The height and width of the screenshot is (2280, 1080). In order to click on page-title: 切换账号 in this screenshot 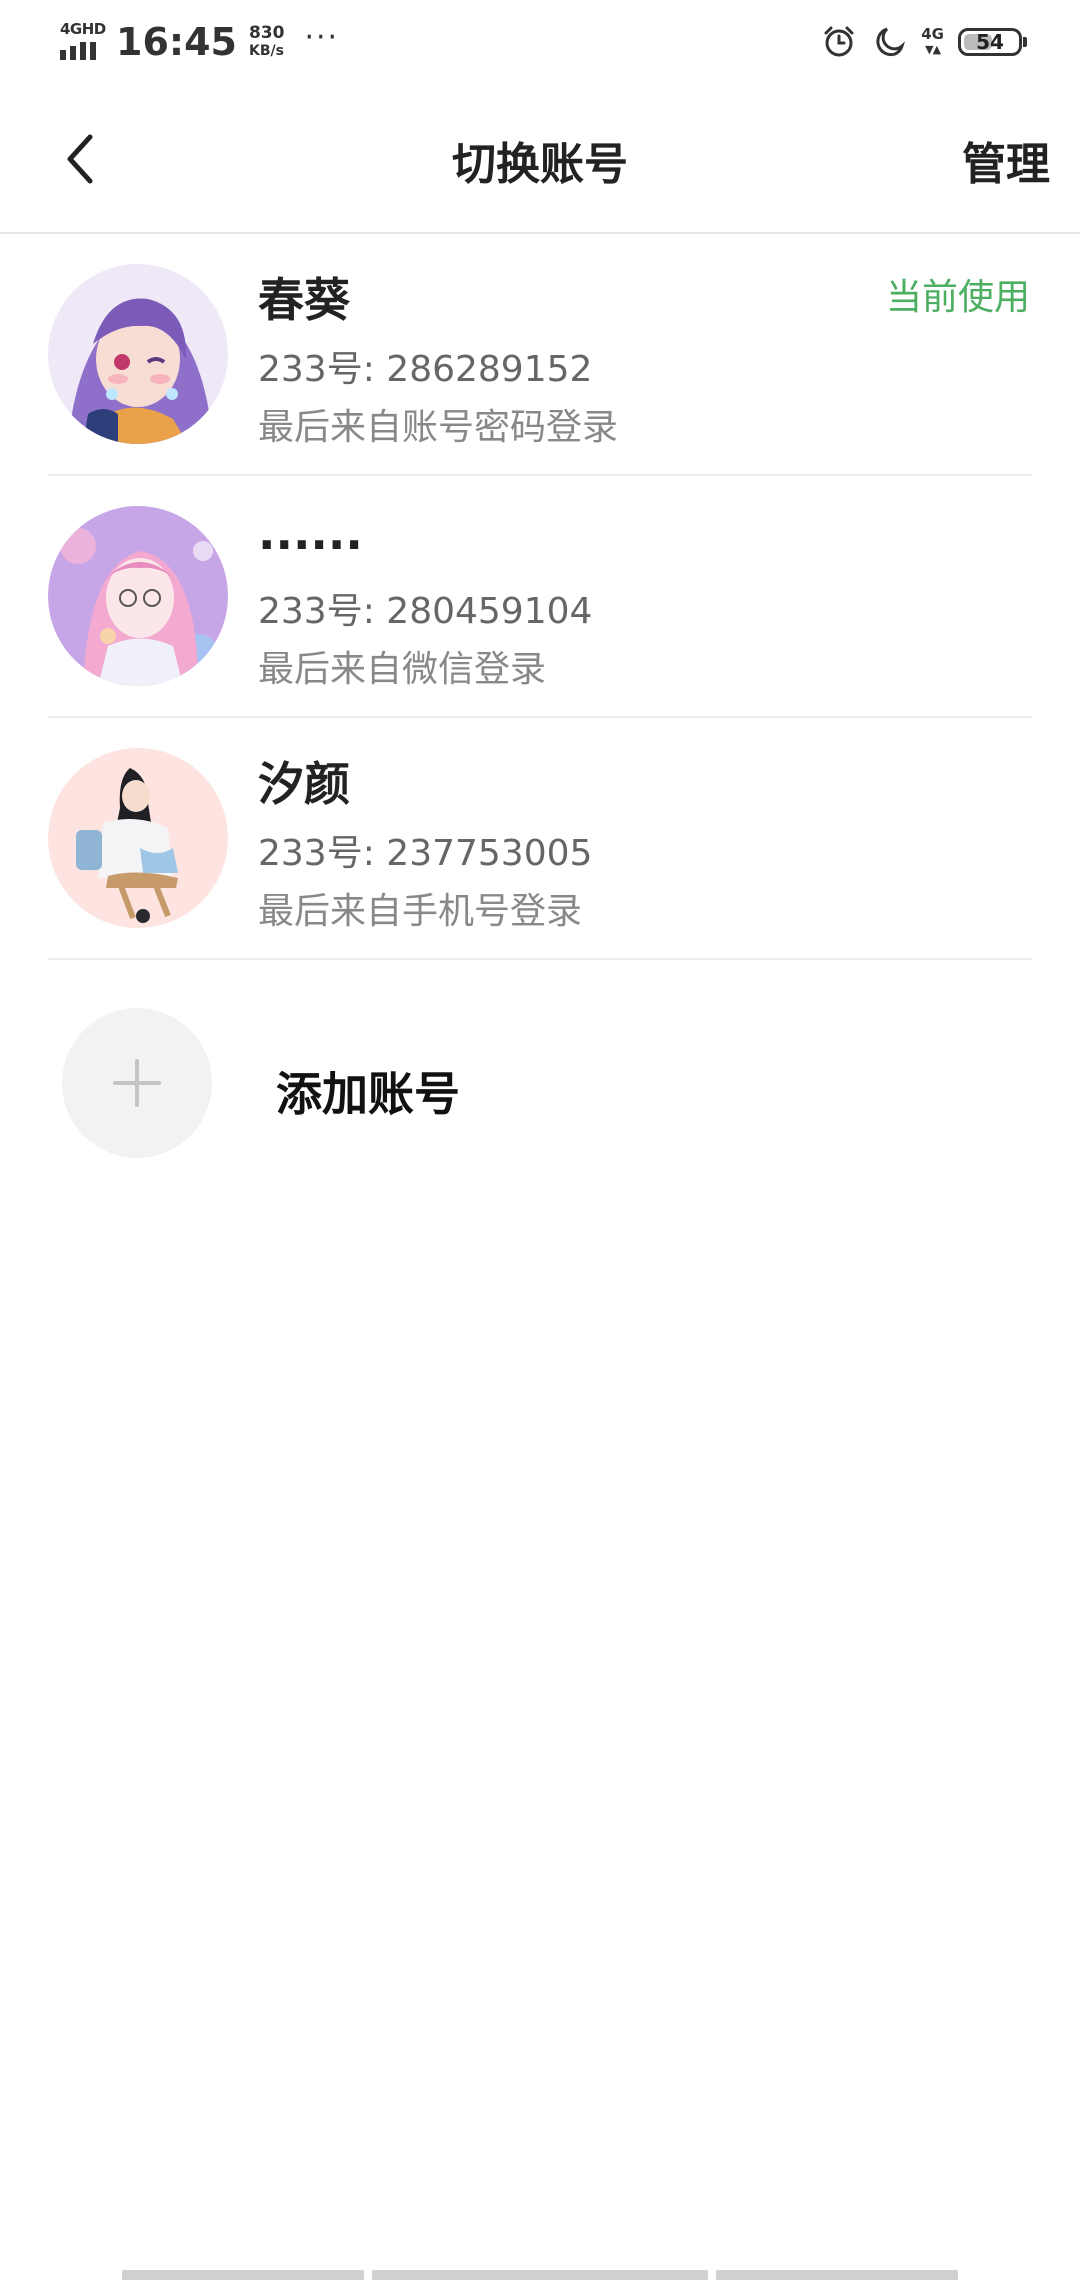, I will do `click(540, 164)`.